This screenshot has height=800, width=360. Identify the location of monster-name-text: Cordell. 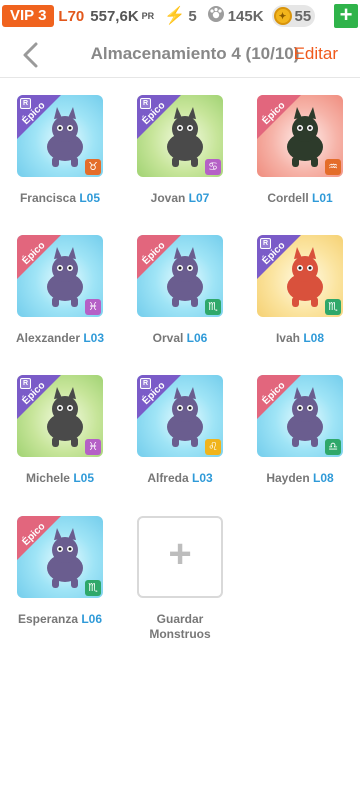
(289, 198).